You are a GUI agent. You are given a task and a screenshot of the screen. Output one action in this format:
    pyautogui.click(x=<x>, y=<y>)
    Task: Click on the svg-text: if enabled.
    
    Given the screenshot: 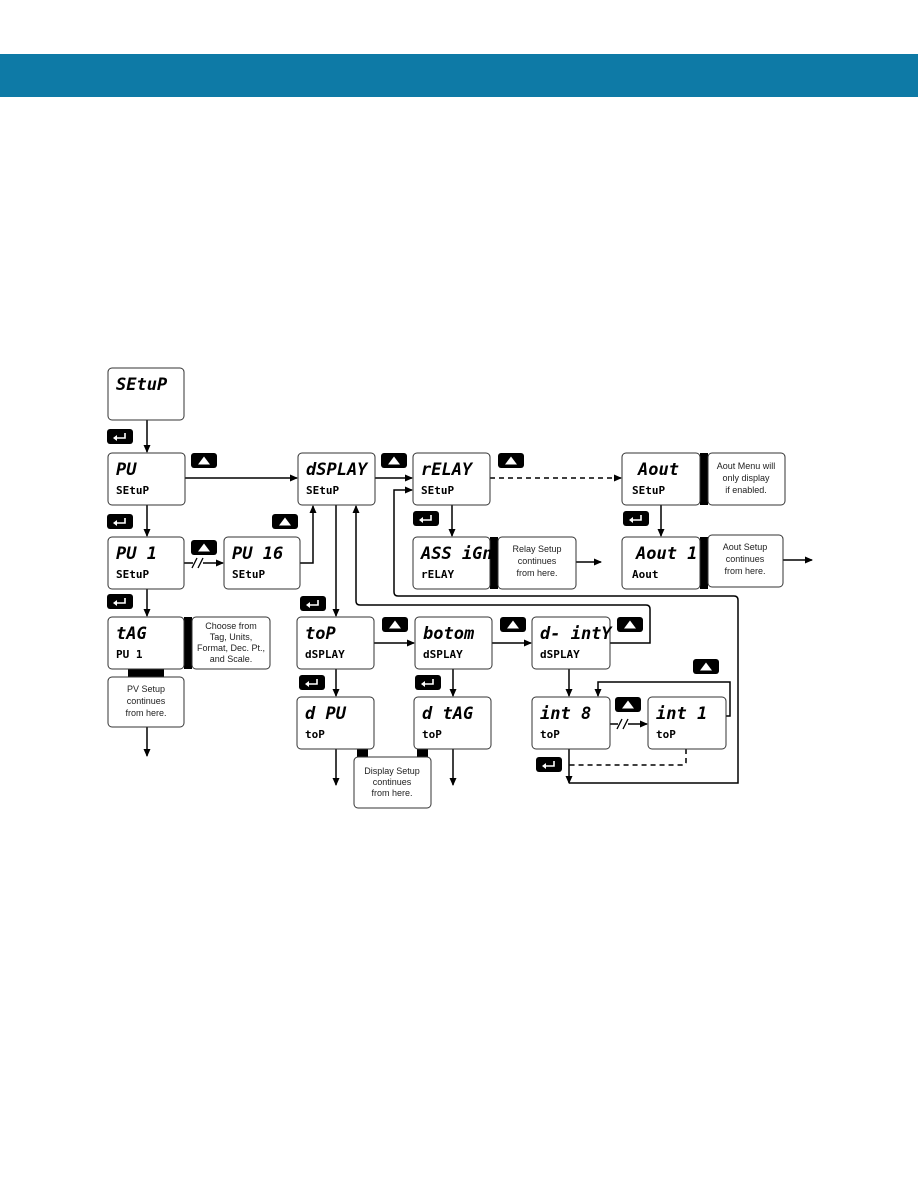 What is the action you would take?
    pyautogui.click(x=746, y=490)
    